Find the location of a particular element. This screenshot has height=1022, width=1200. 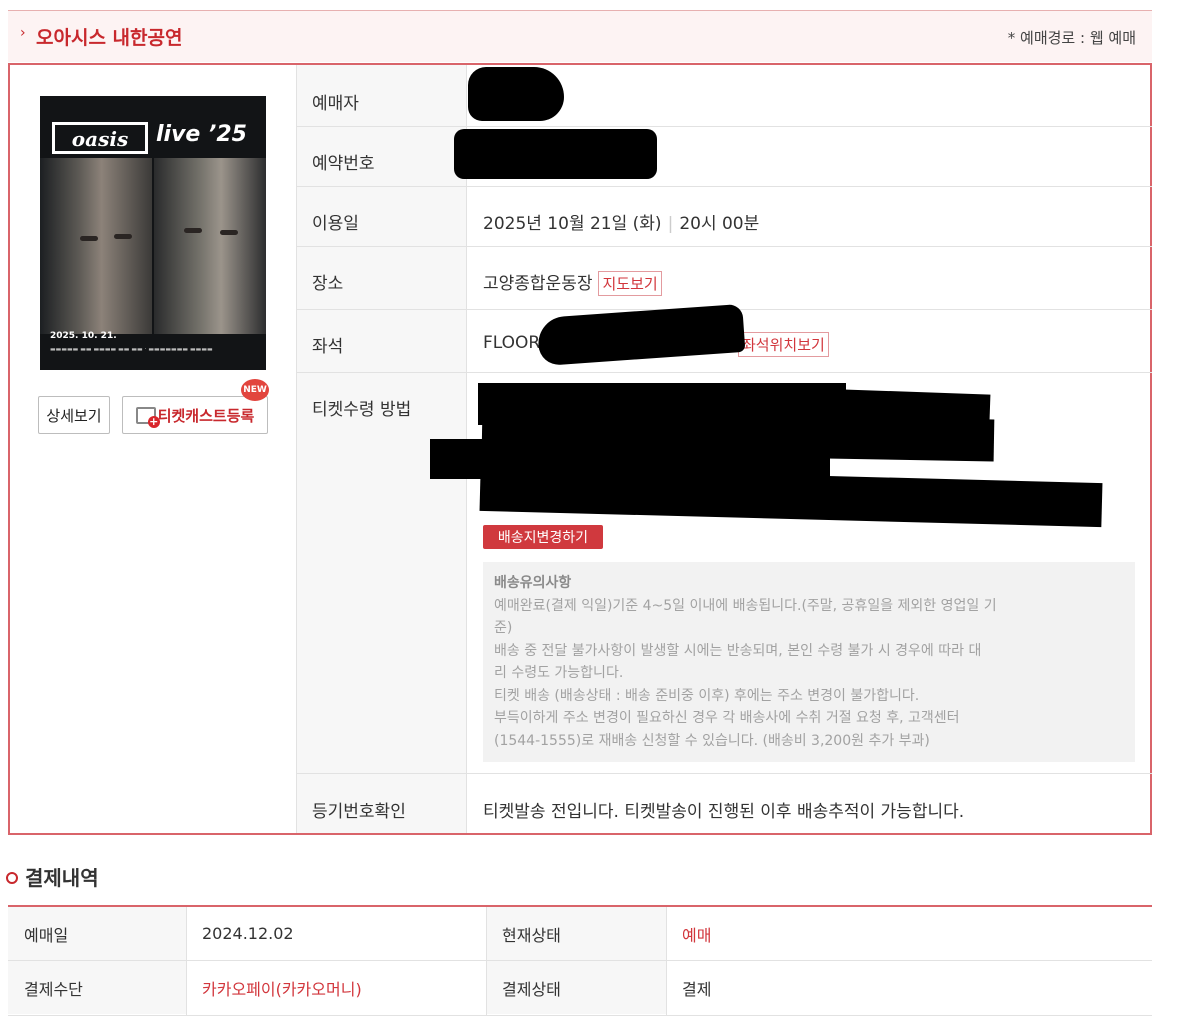

ticket-receive-label: 티켓수령 방법 is located at coordinates (362, 410).